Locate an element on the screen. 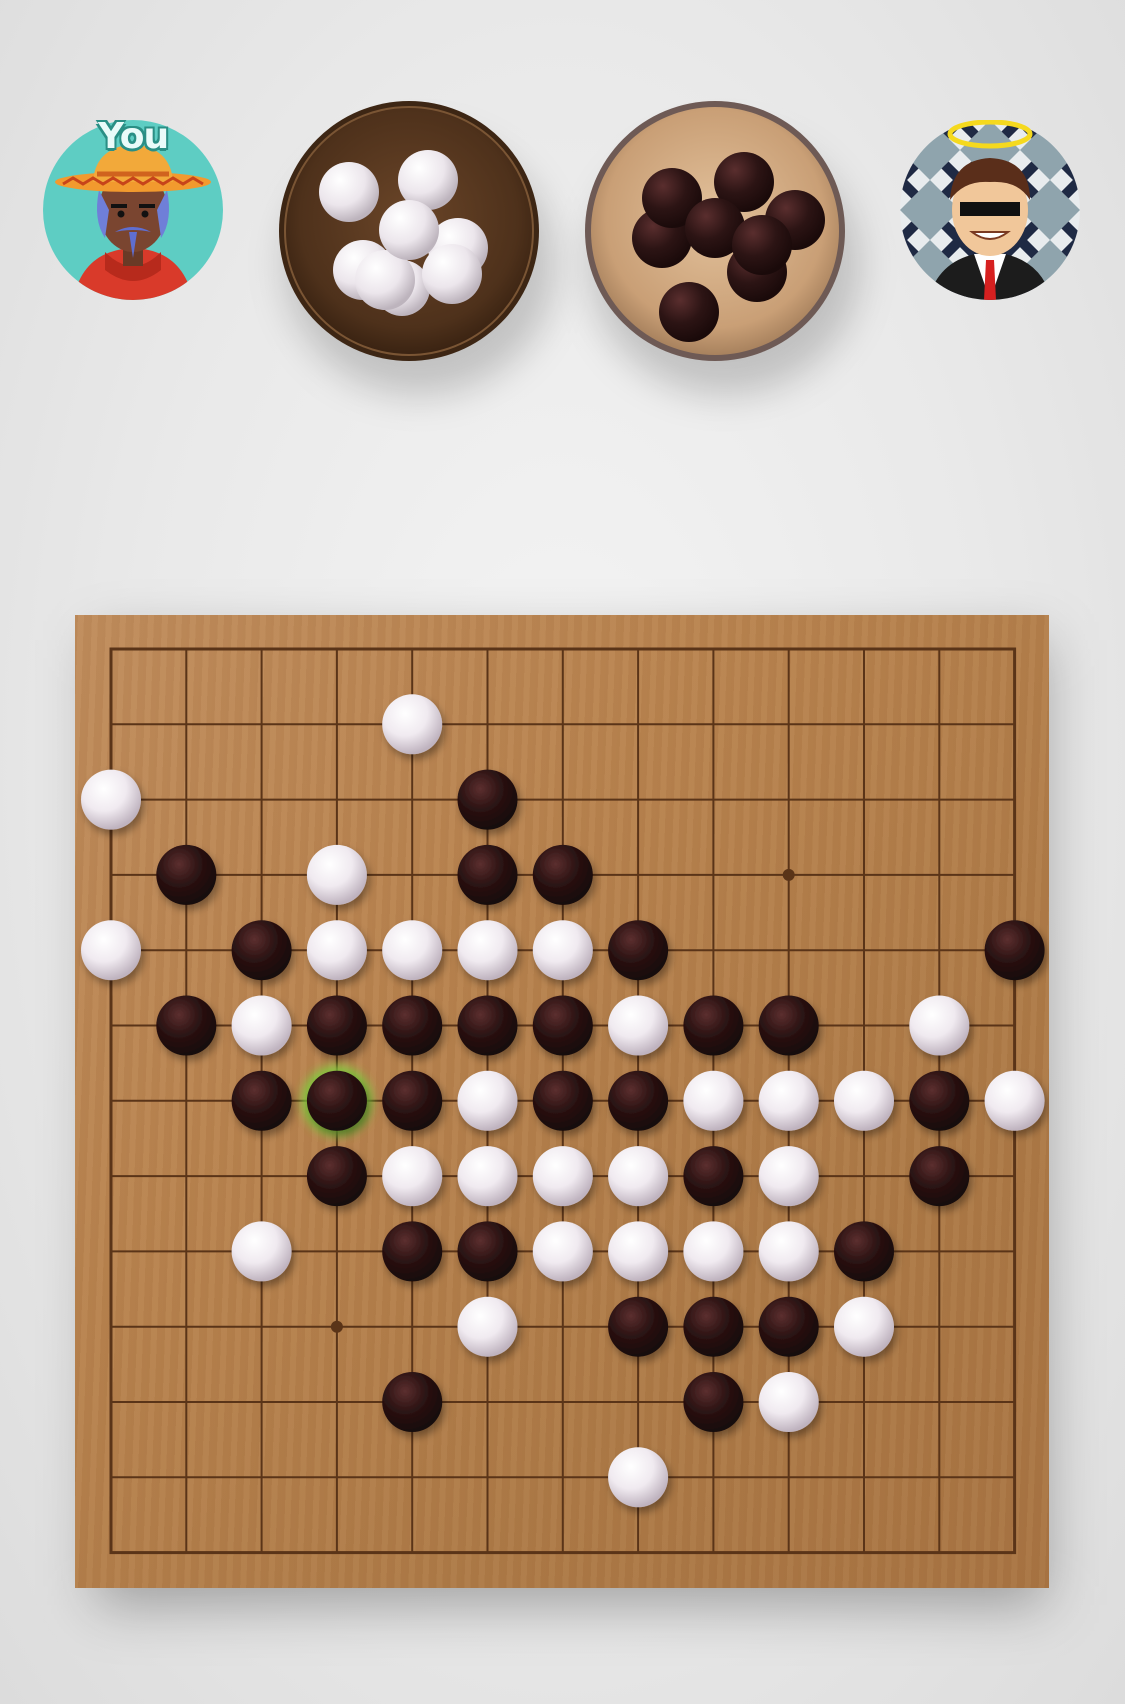 This screenshot has height=1704, width=1125. you-label: You is located at coordinates (133, 136).